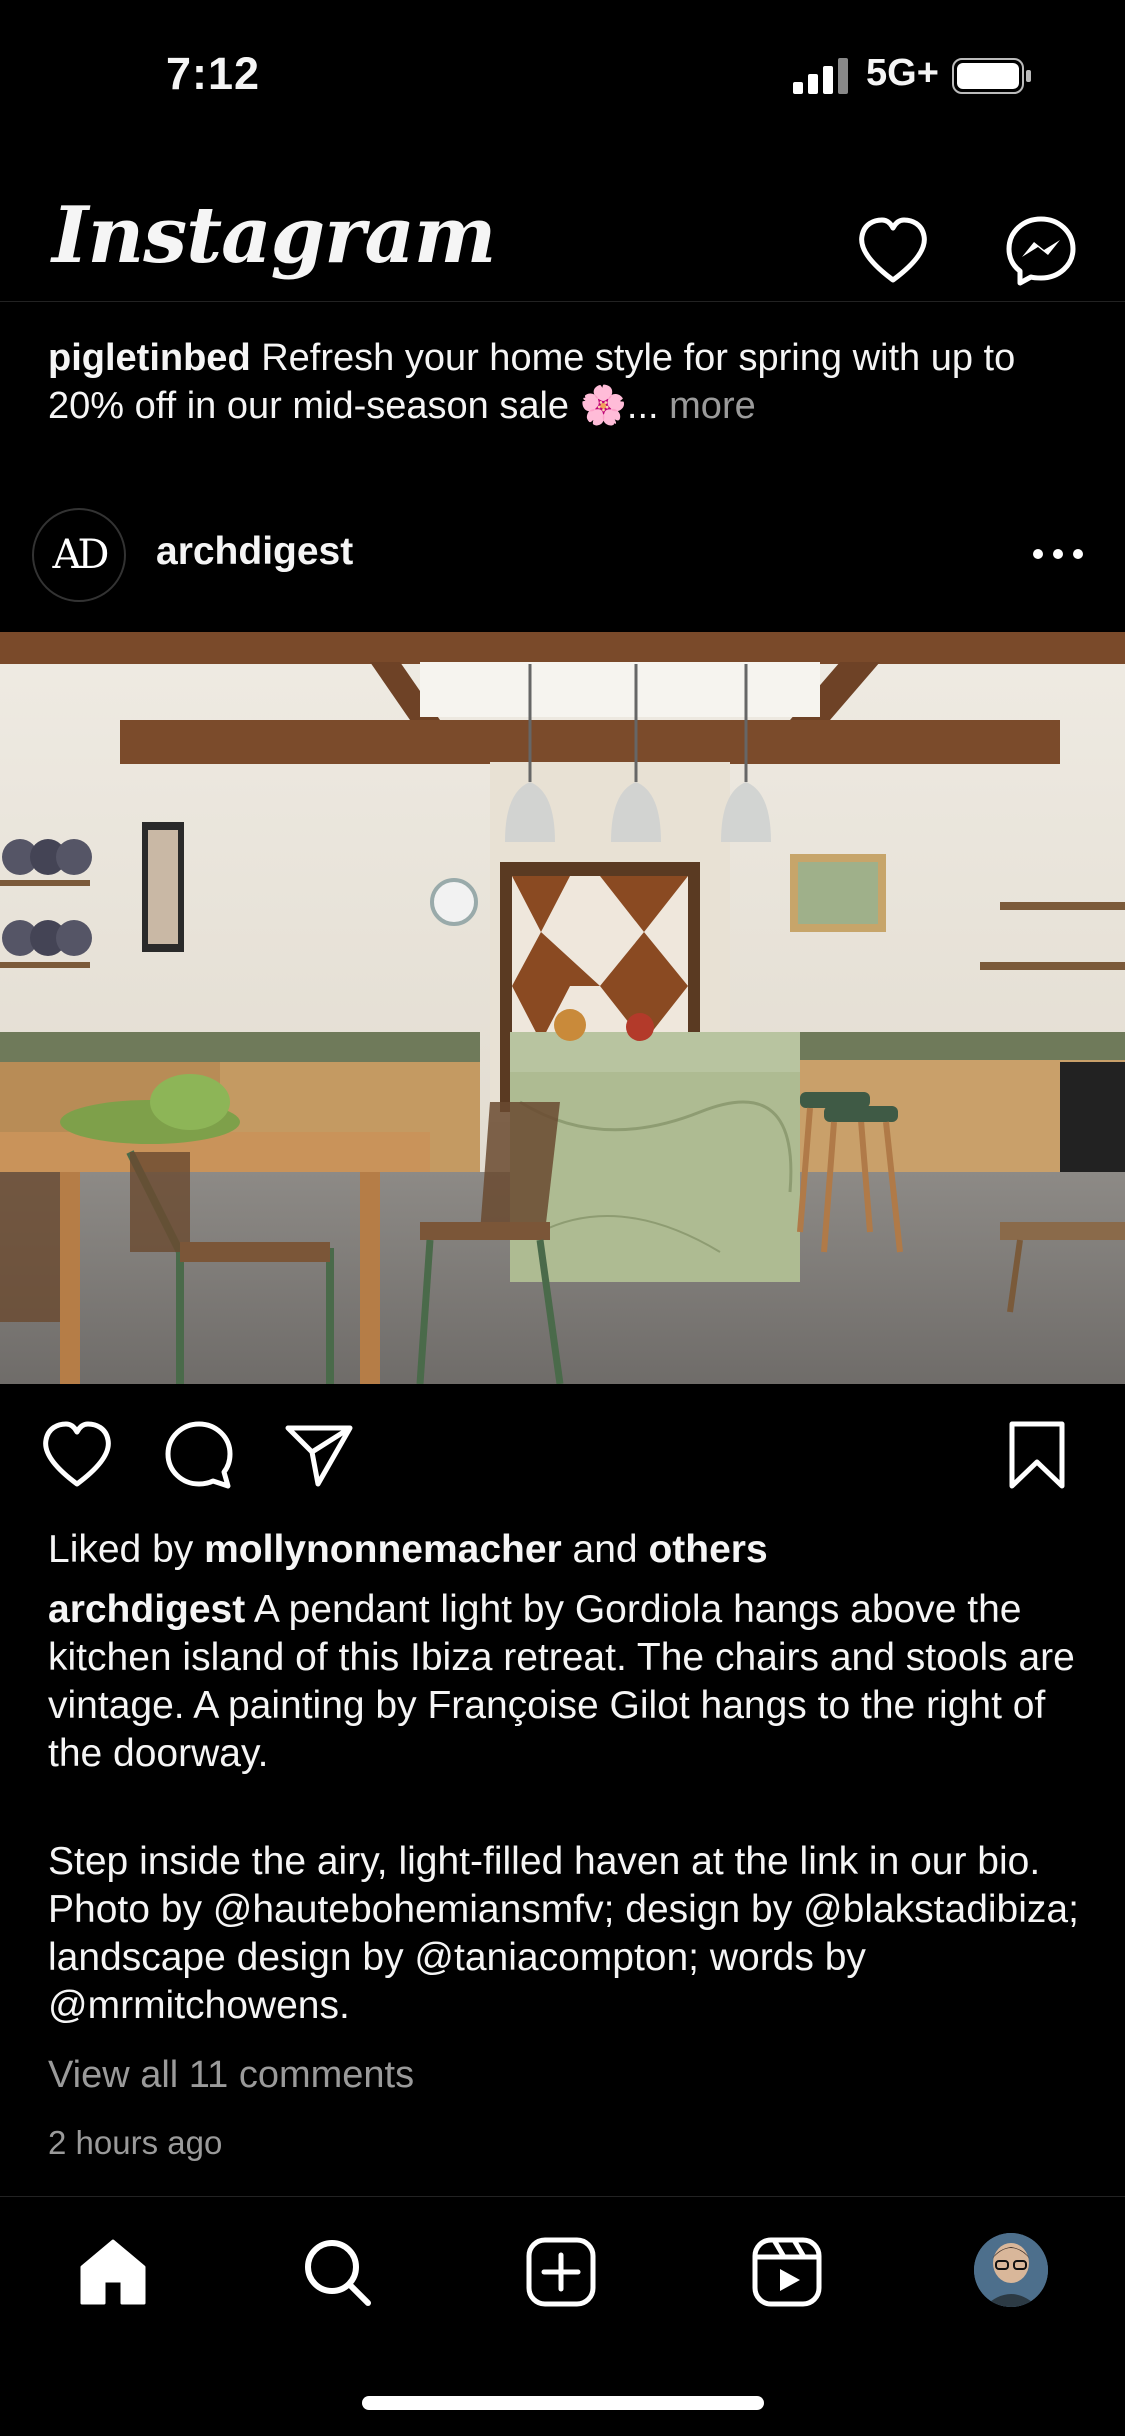 The height and width of the screenshot is (2436, 1125). What do you see at coordinates (1037, 1455) in the screenshot?
I see `bookmark-icon` at bounding box center [1037, 1455].